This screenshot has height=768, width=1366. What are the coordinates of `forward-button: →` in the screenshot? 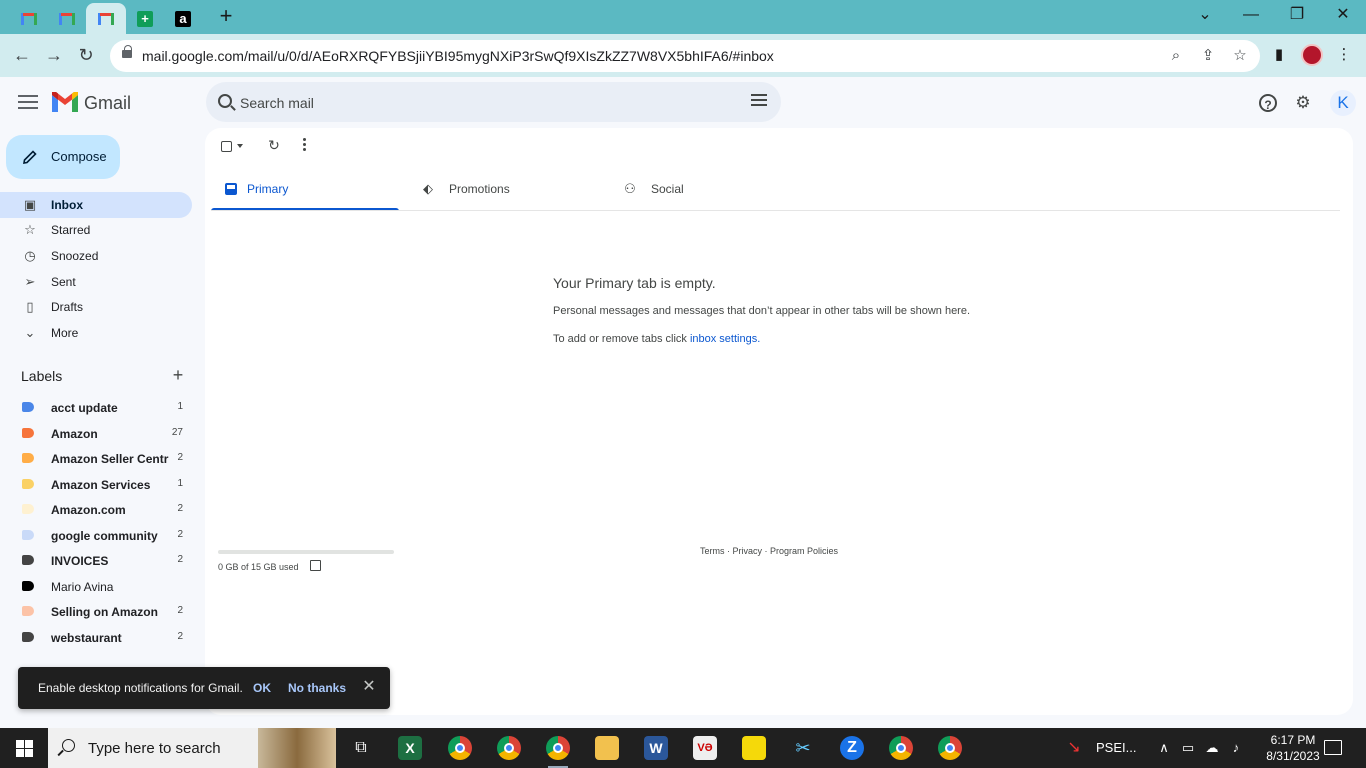 It's located at (54, 56).